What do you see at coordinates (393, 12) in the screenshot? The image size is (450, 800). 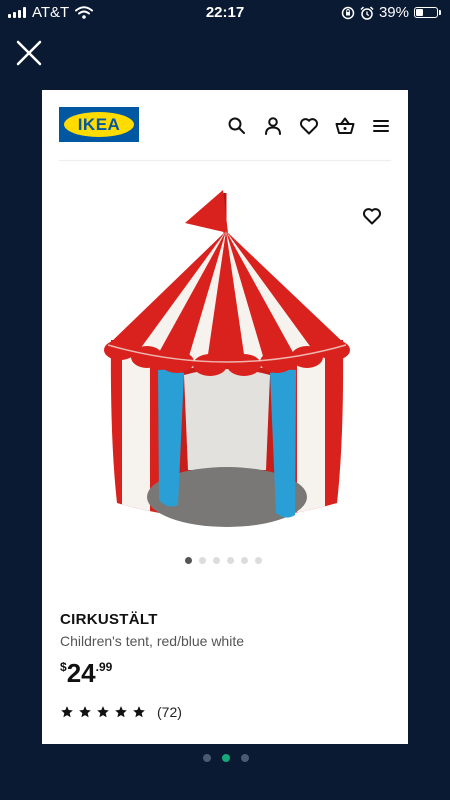 I see `battery-percent: 39%` at bounding box center [393, 12].